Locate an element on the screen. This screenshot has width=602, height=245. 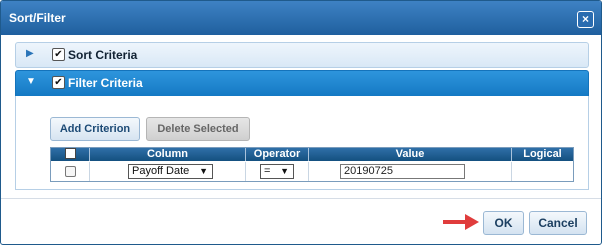
filter-criteria-header: ▼ ✔ Filter Criteria is located at coordinates (302, 83).